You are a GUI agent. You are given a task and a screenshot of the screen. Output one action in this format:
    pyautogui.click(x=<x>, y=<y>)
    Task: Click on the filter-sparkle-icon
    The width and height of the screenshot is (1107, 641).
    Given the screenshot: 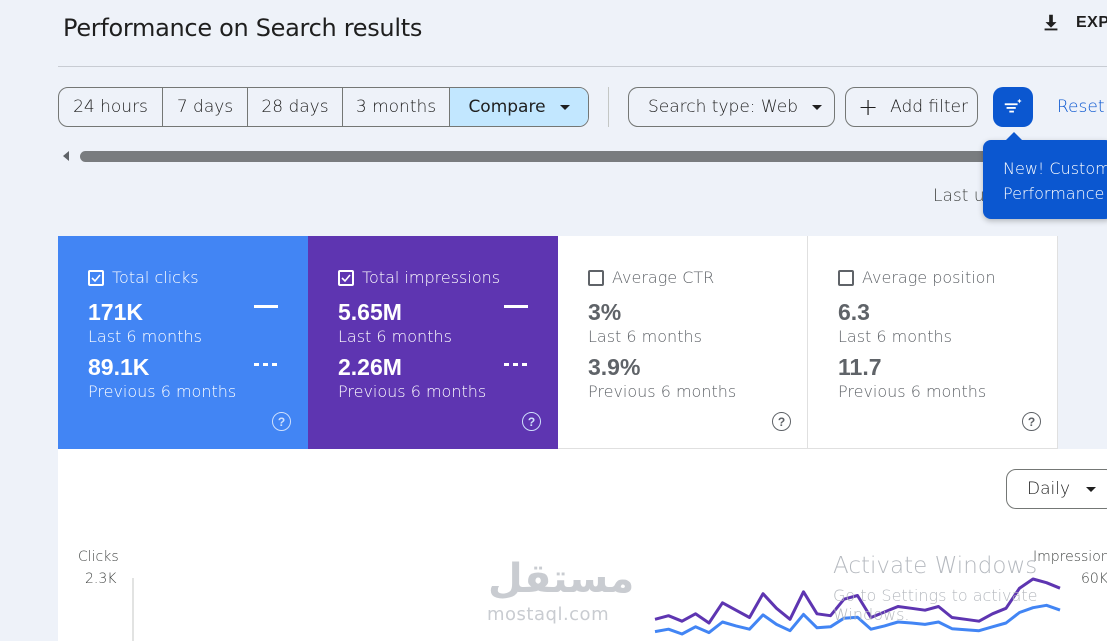 What is the action you would take?
    pyautogui.click(x=1013, y=105)
    